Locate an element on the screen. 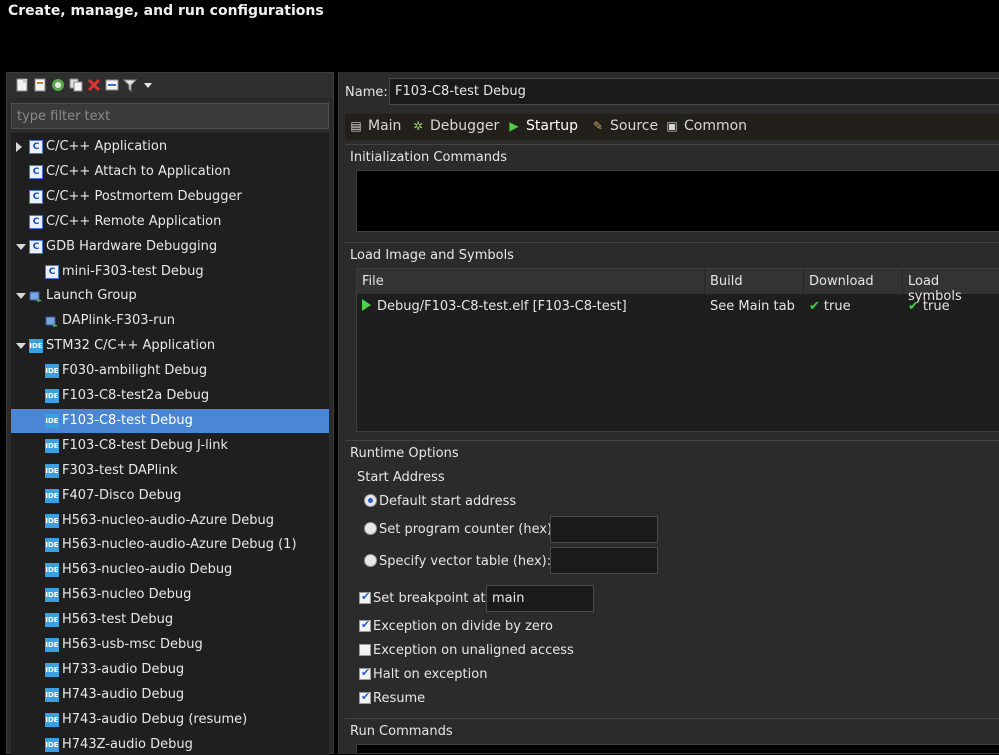 Image resolution: width=999 pixels, height=755 pixels. column-header-file: File is located at coordinates (531, 281).